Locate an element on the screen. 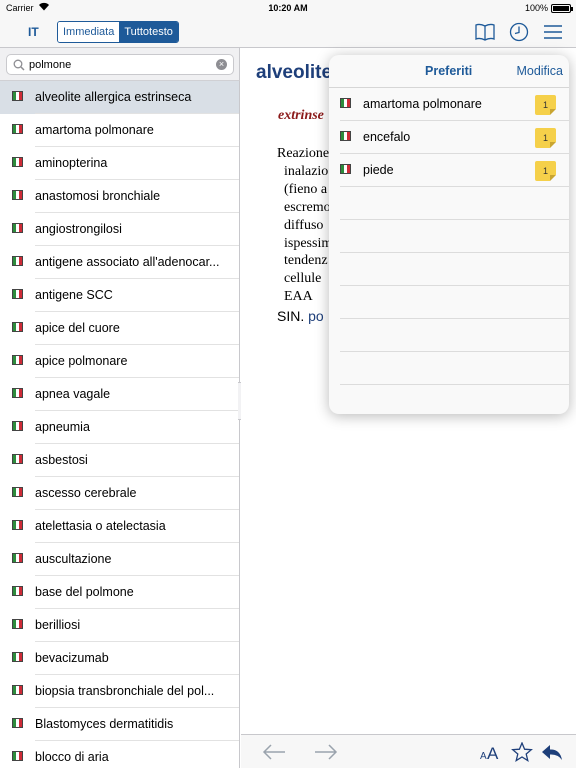  back-arrow-icon is located at coordinates (274, 752).